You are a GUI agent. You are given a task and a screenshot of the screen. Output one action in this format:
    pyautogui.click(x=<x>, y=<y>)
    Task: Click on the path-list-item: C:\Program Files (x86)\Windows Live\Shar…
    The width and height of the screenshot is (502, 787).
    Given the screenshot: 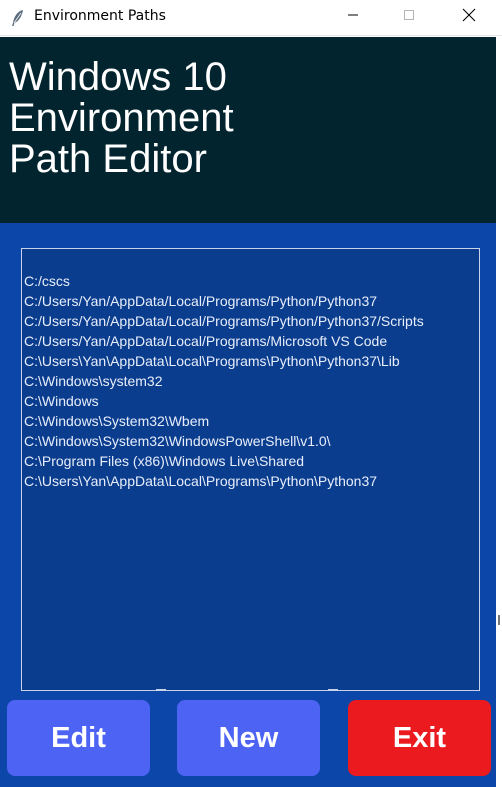 What is the action you would take?
    pyautogui.click(x=251, y=461)
    